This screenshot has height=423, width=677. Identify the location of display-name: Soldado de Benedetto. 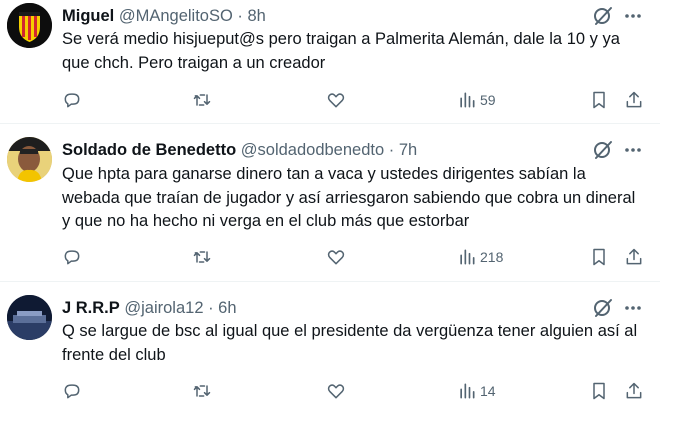
(149, 150).